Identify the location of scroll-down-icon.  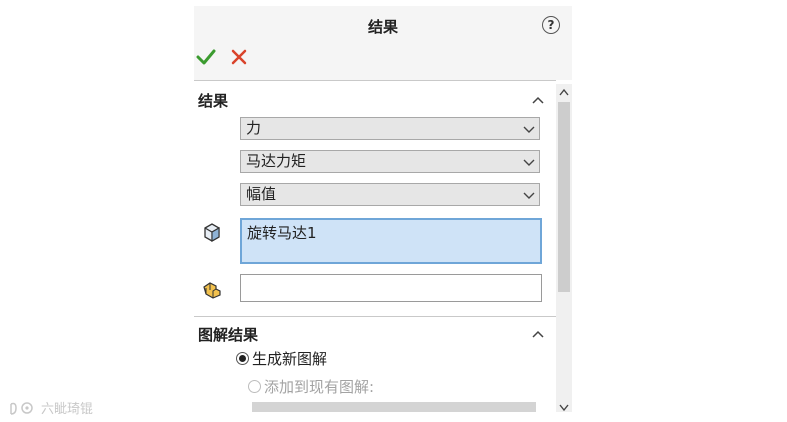
(564, 408).